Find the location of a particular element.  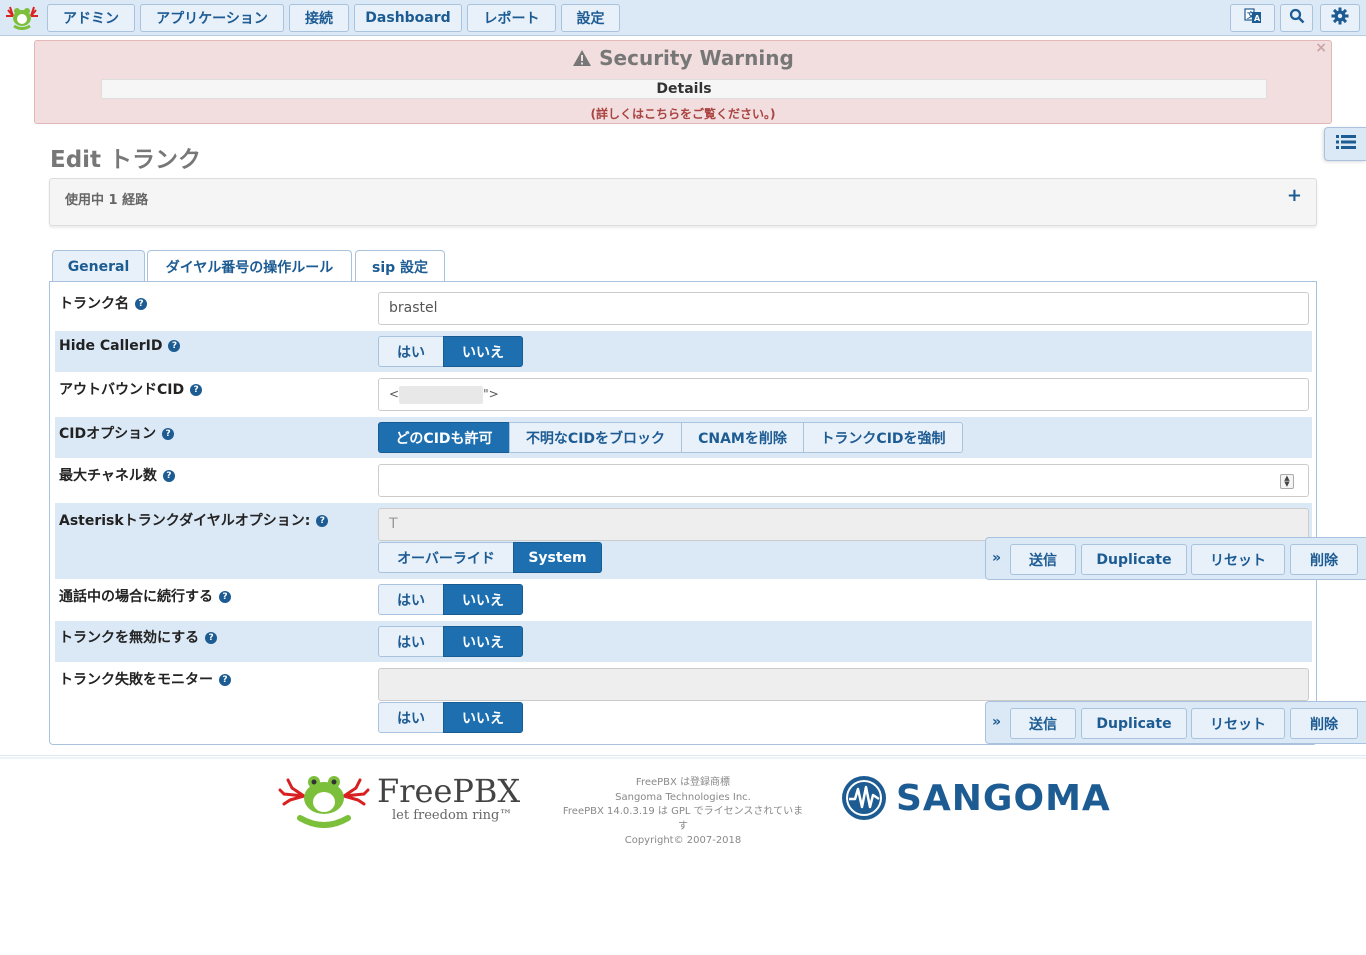

form-row-trunk-name: トランク名? brastel is located at coordinates (683, 308).